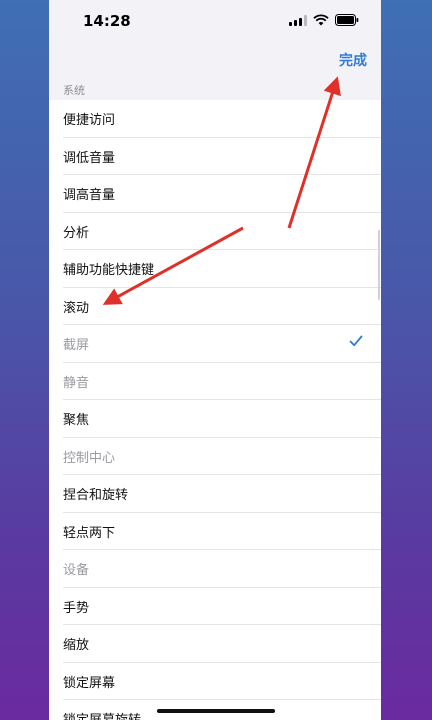 The width and height of the screenshot is (432, 720). Describe the element at coordinates (353, 60) in the screenshot. I see `done-button: 完成` at that location.